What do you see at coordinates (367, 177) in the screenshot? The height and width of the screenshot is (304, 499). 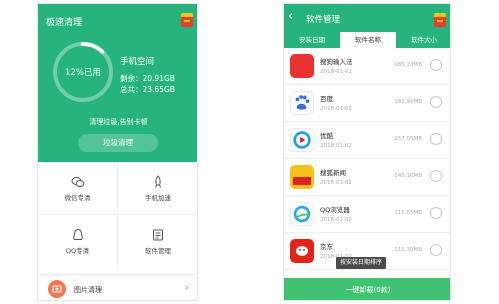 I see `list-item: 搜狐新闻 2018-01-02 145.16MB` at bounding box center [367, 177].